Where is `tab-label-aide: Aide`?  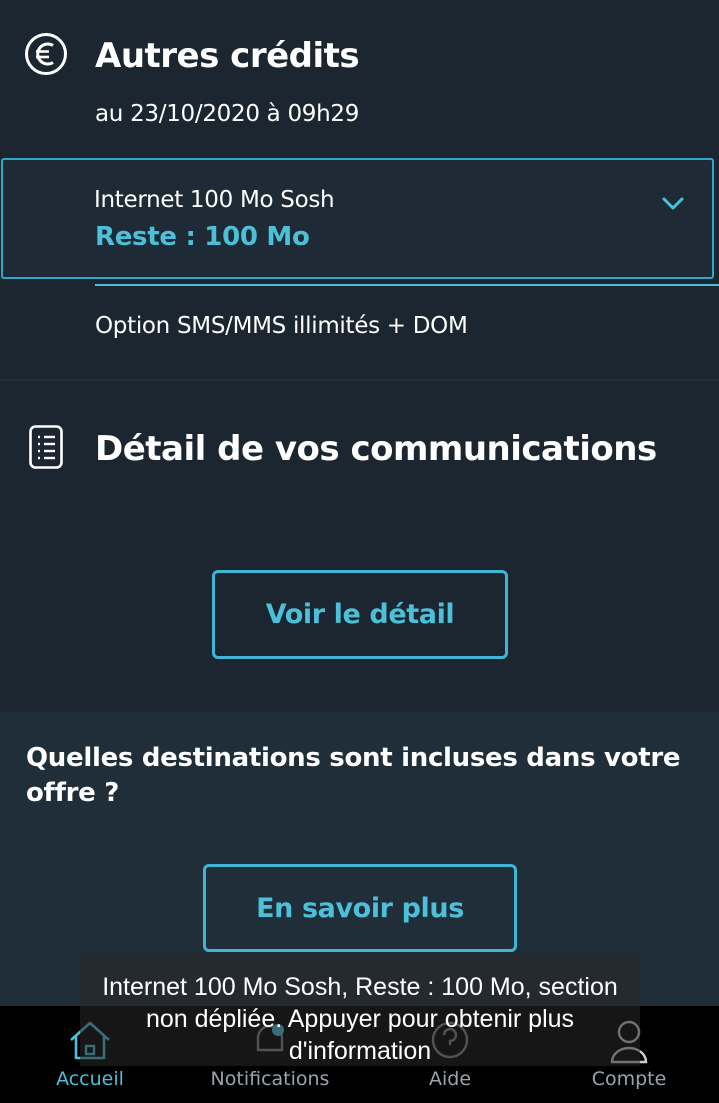
tab-label-aide: Aide is located at coordinates (450, 1079).